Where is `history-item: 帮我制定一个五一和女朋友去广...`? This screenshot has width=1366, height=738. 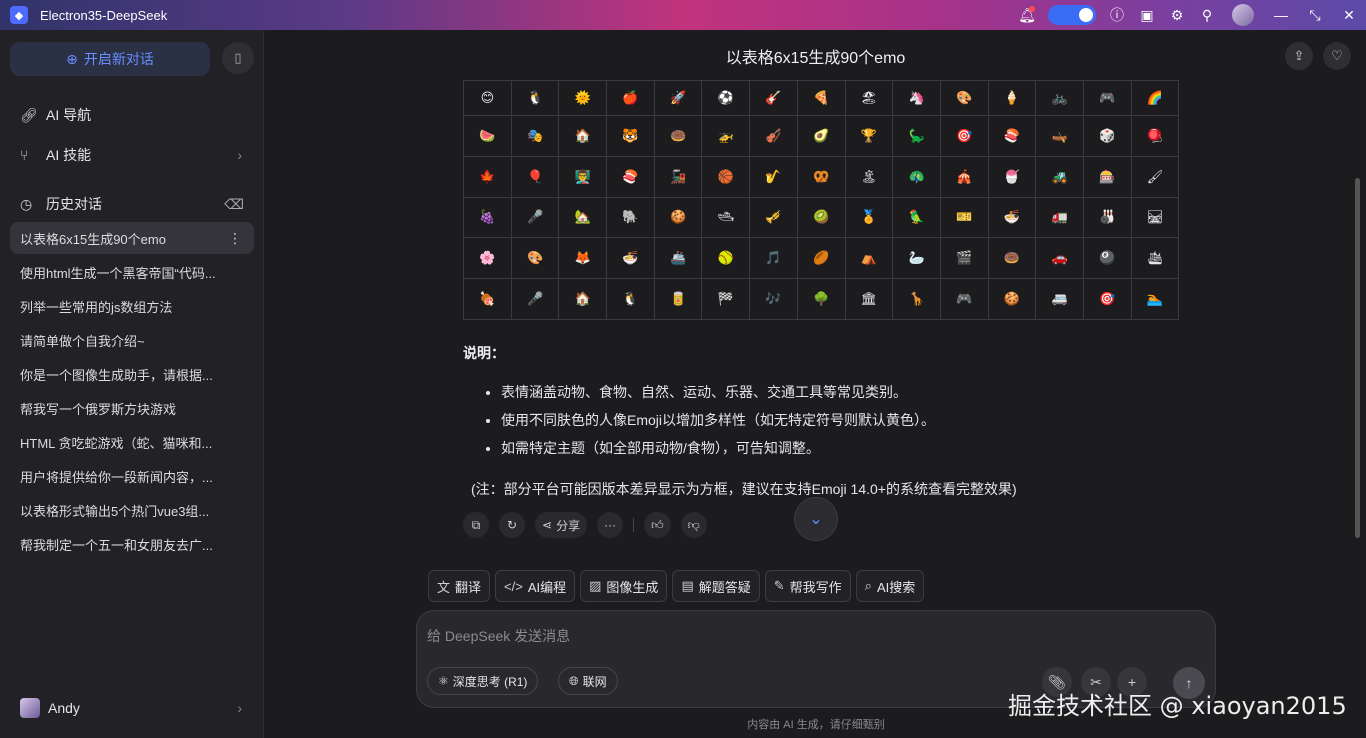
history-item: 帮我制定一个五一和女朋友去广... is located at coordinates (132, 544).